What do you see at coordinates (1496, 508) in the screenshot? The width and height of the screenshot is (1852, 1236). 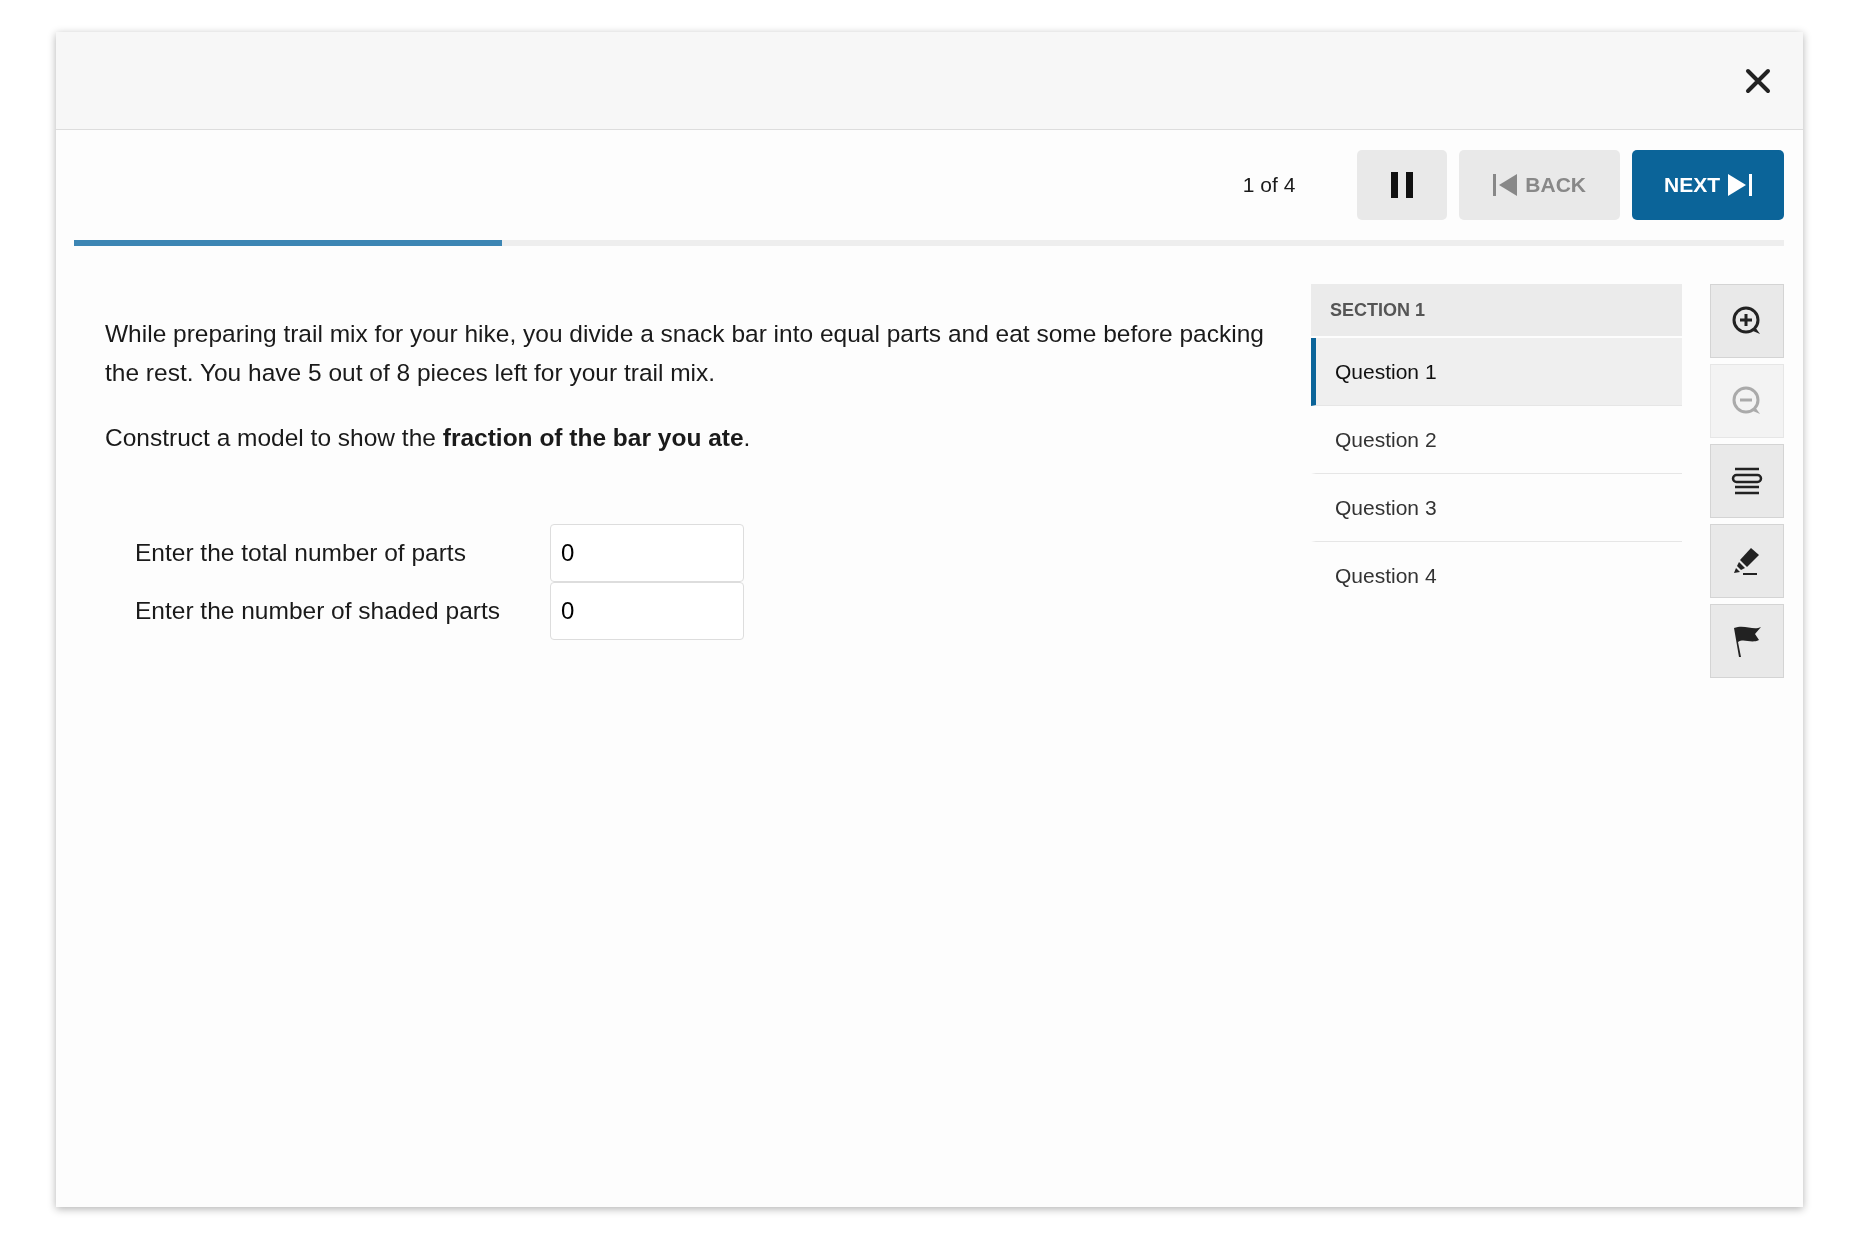 I see `question-nav-item: Question 3` at bounding box center [1496, 508].